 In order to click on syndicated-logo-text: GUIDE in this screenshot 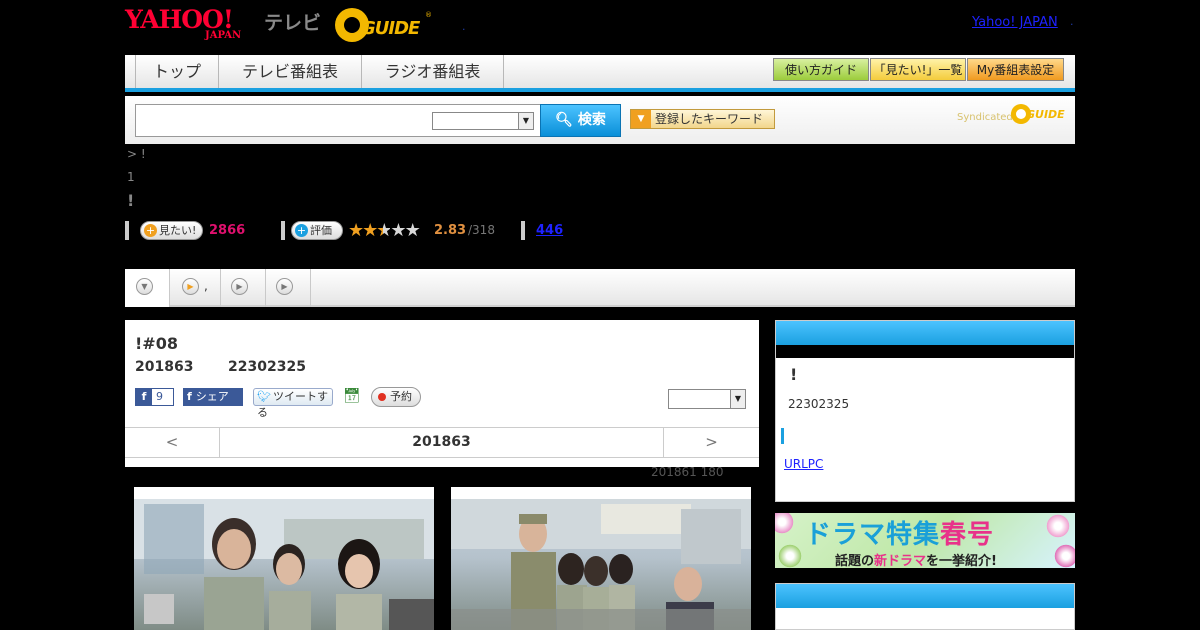, I will do `click(1045, 114)`.